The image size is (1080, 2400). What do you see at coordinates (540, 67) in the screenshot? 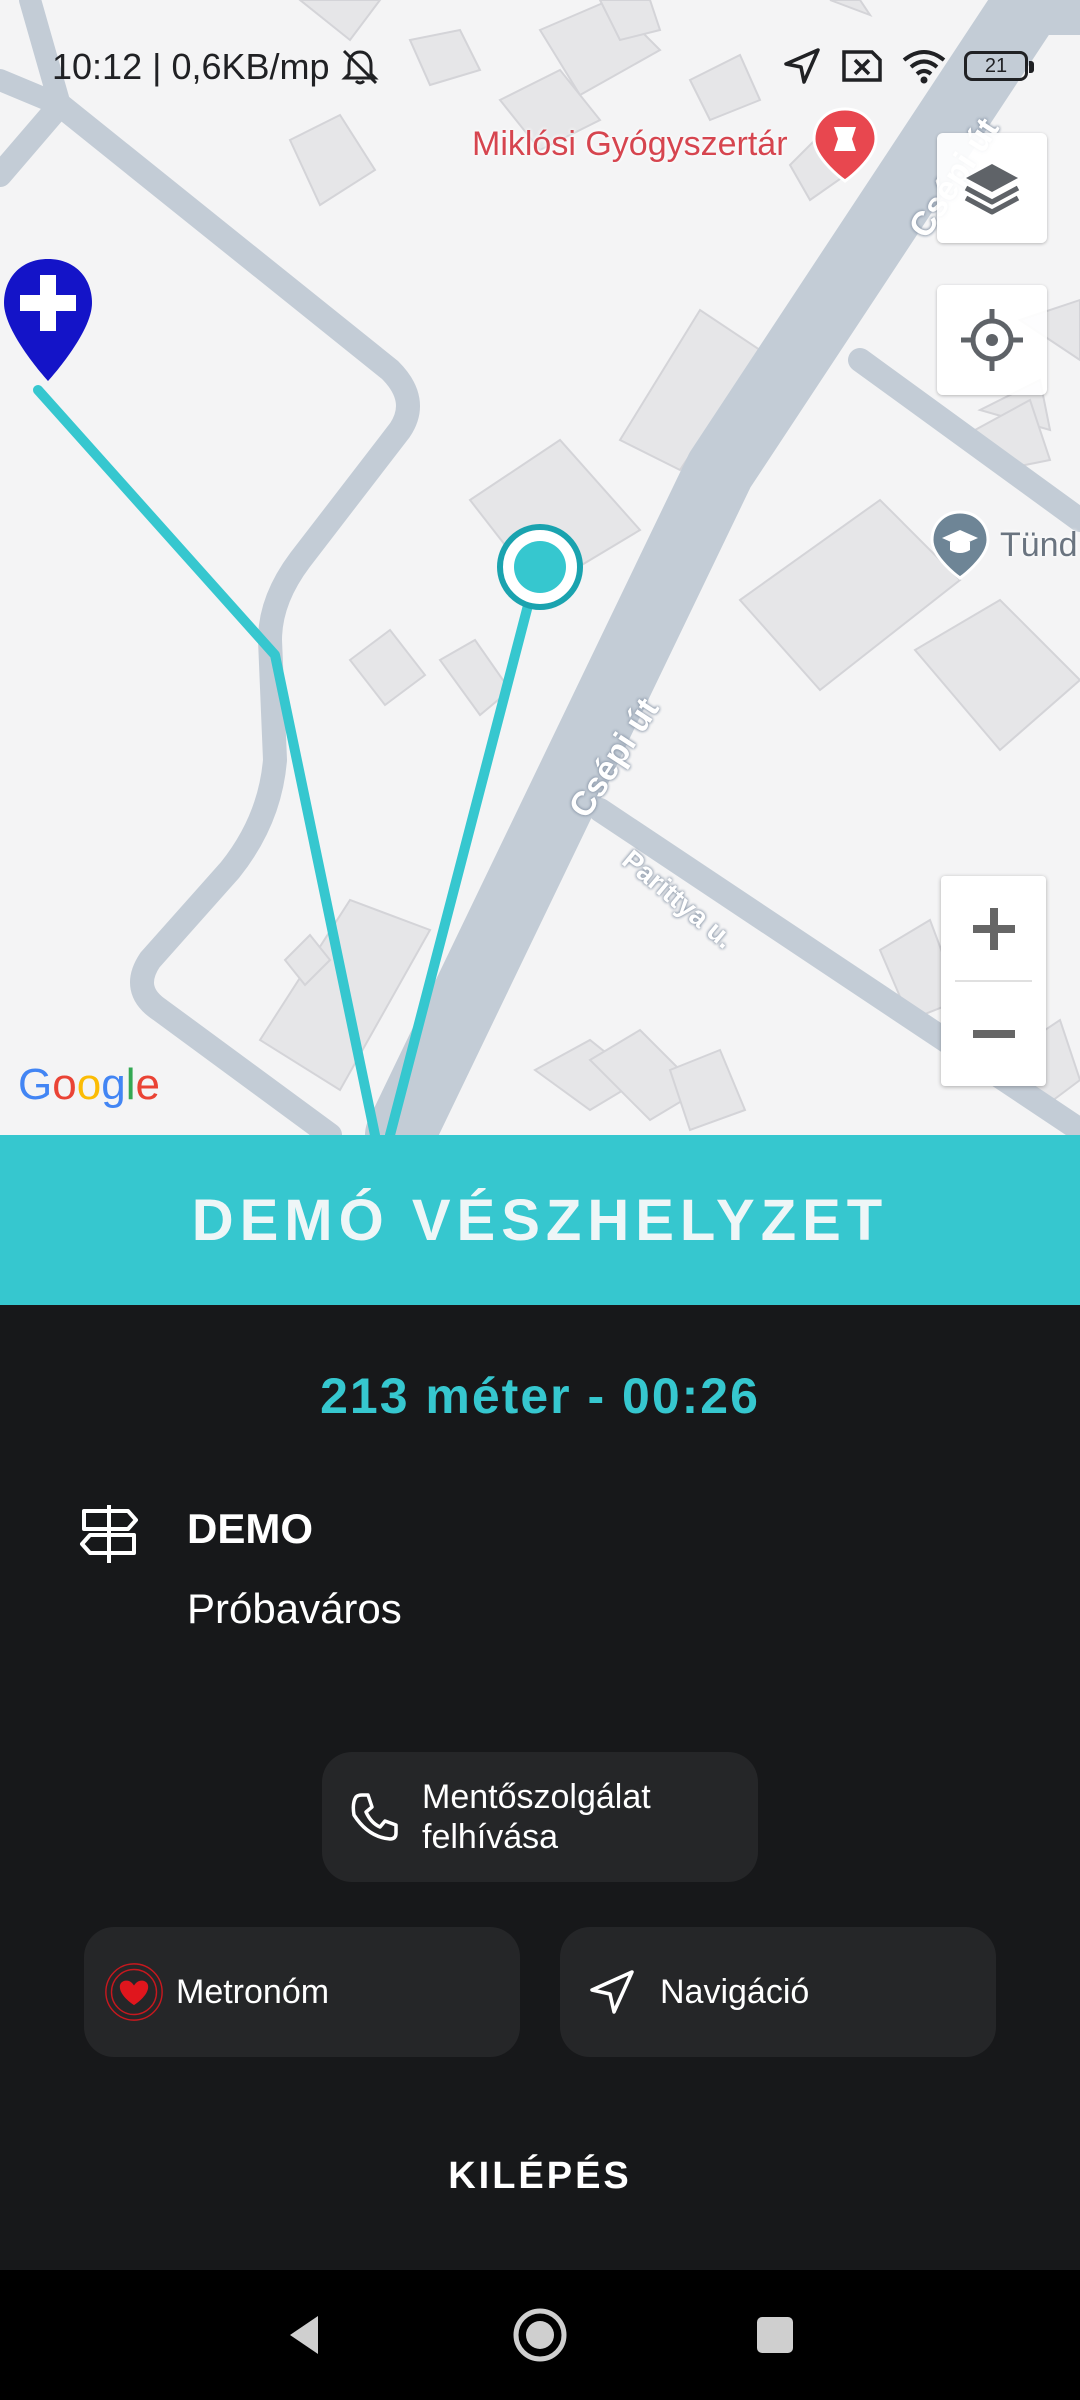
I see `status-bar: 10:12 | 0,6KB/mp 21` at bounding box center [540, 67].